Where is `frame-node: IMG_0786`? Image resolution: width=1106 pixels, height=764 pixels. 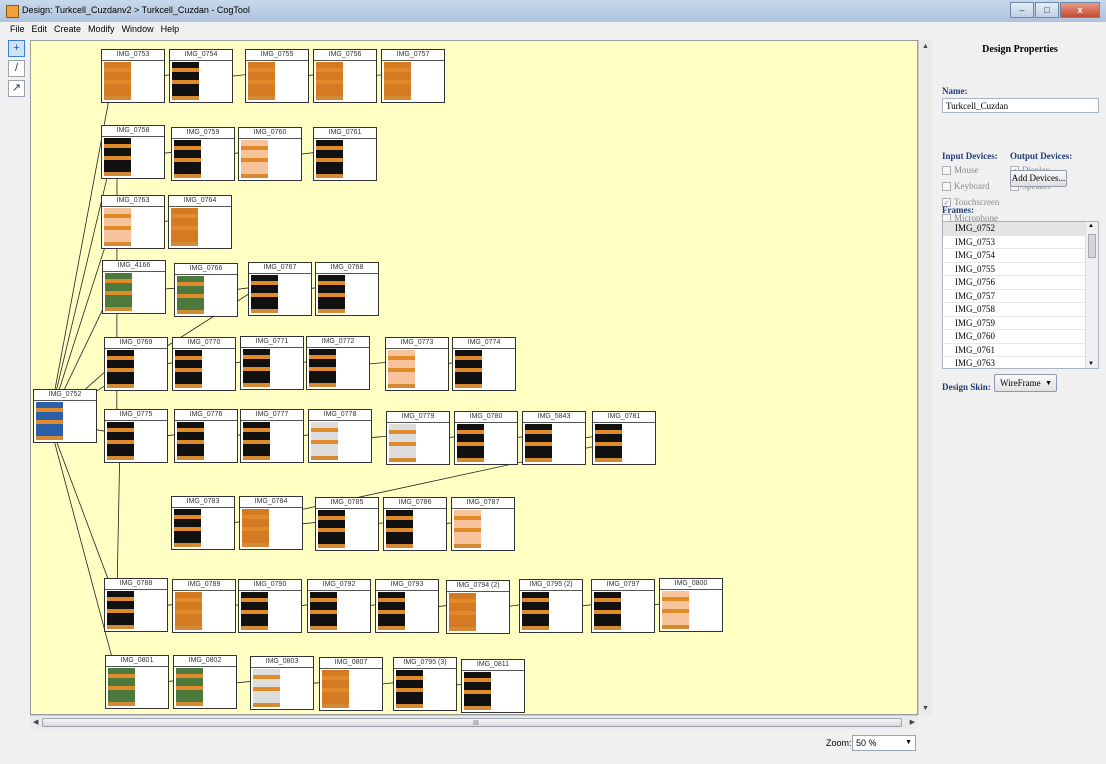 frame-node: IMG_0786 is located at coordinates (415, 524).